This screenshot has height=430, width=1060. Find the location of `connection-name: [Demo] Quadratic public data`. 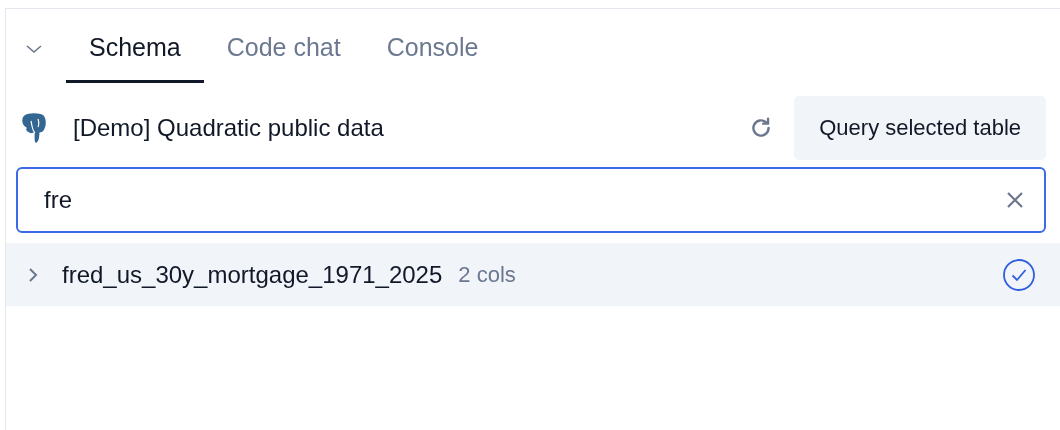

connection-name: [Demo] Quadratic public data is located at coordinates (228, 128).